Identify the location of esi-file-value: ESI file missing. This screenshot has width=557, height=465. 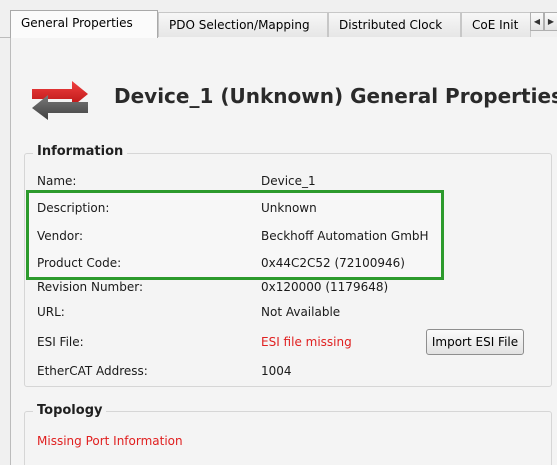
(306, 342).